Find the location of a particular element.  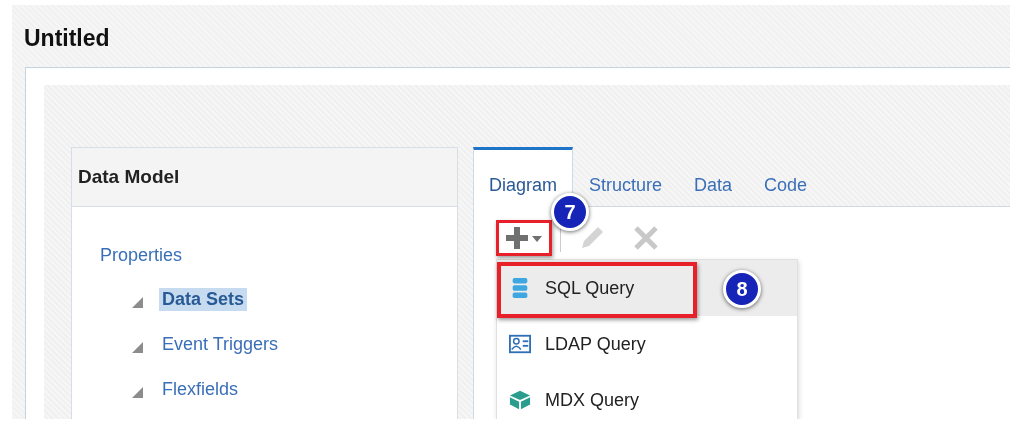

menu-item: MDX Query is located at coordinates (647, 395).